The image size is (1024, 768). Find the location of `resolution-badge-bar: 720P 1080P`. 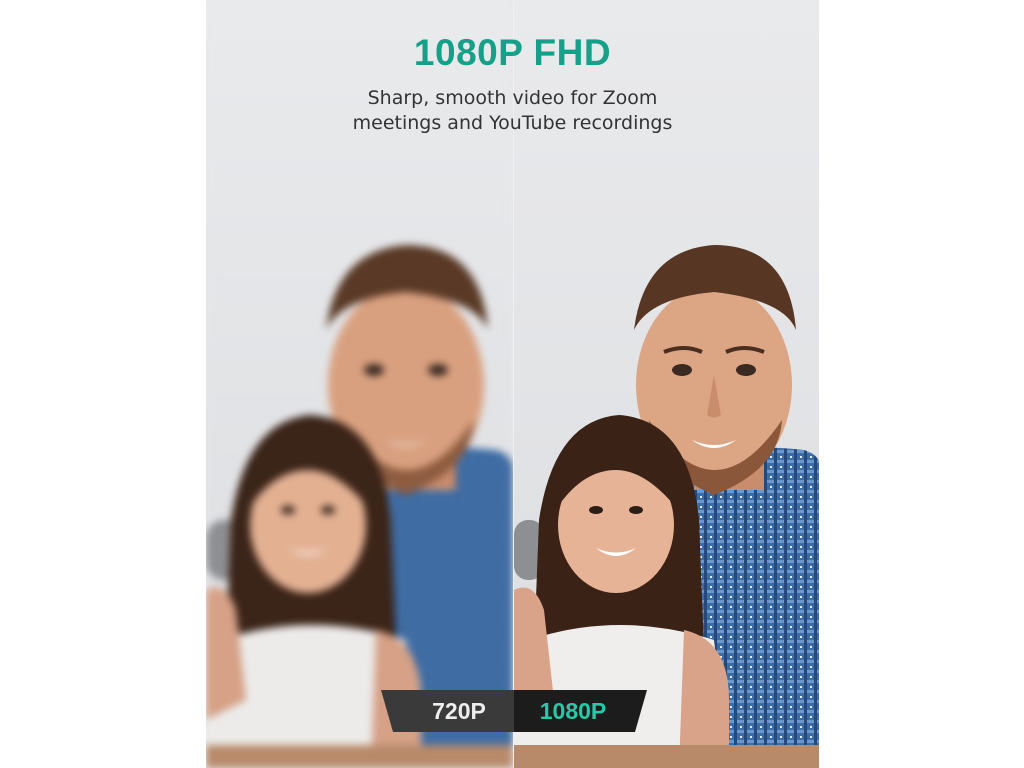

resolution-badge-bar: 720P 1080P is located at coordinates (514, 711).